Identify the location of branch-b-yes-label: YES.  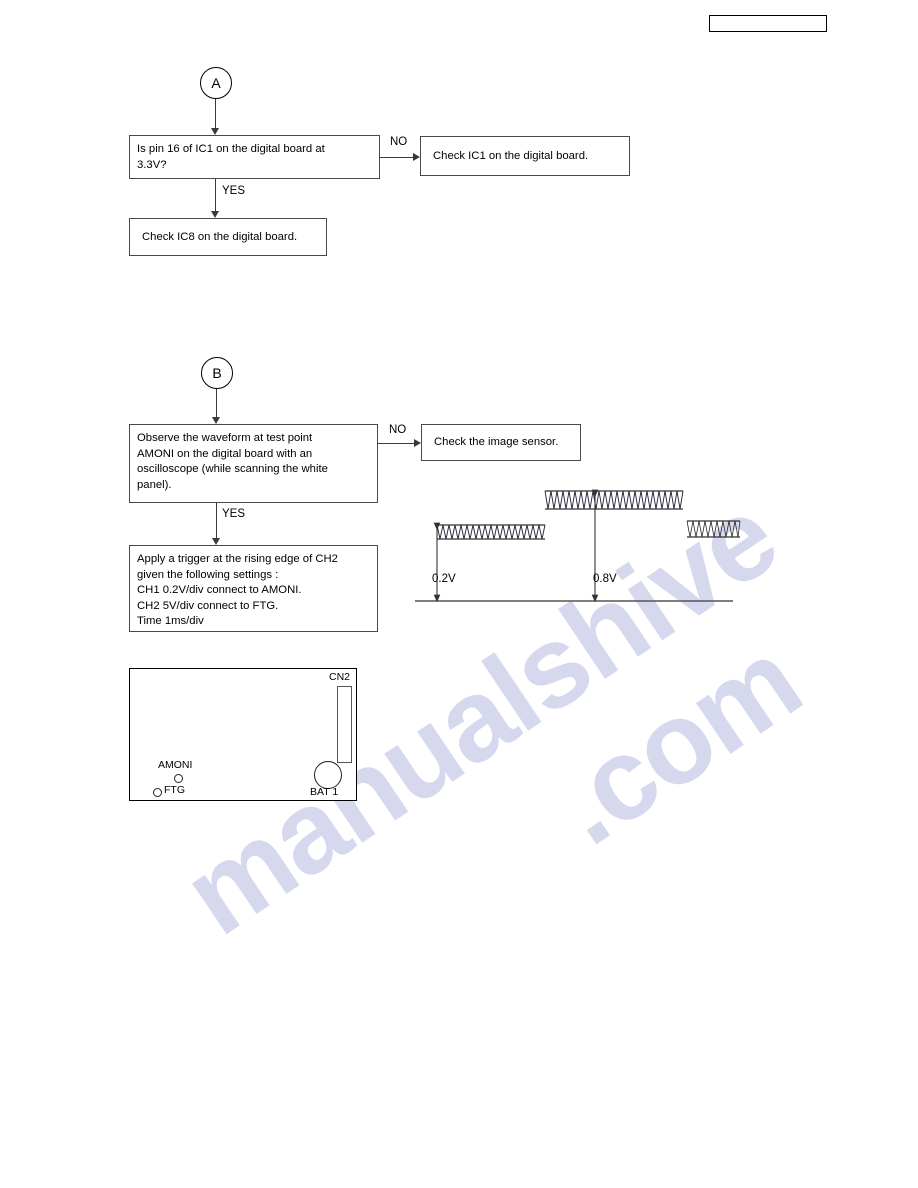
(234, 514).